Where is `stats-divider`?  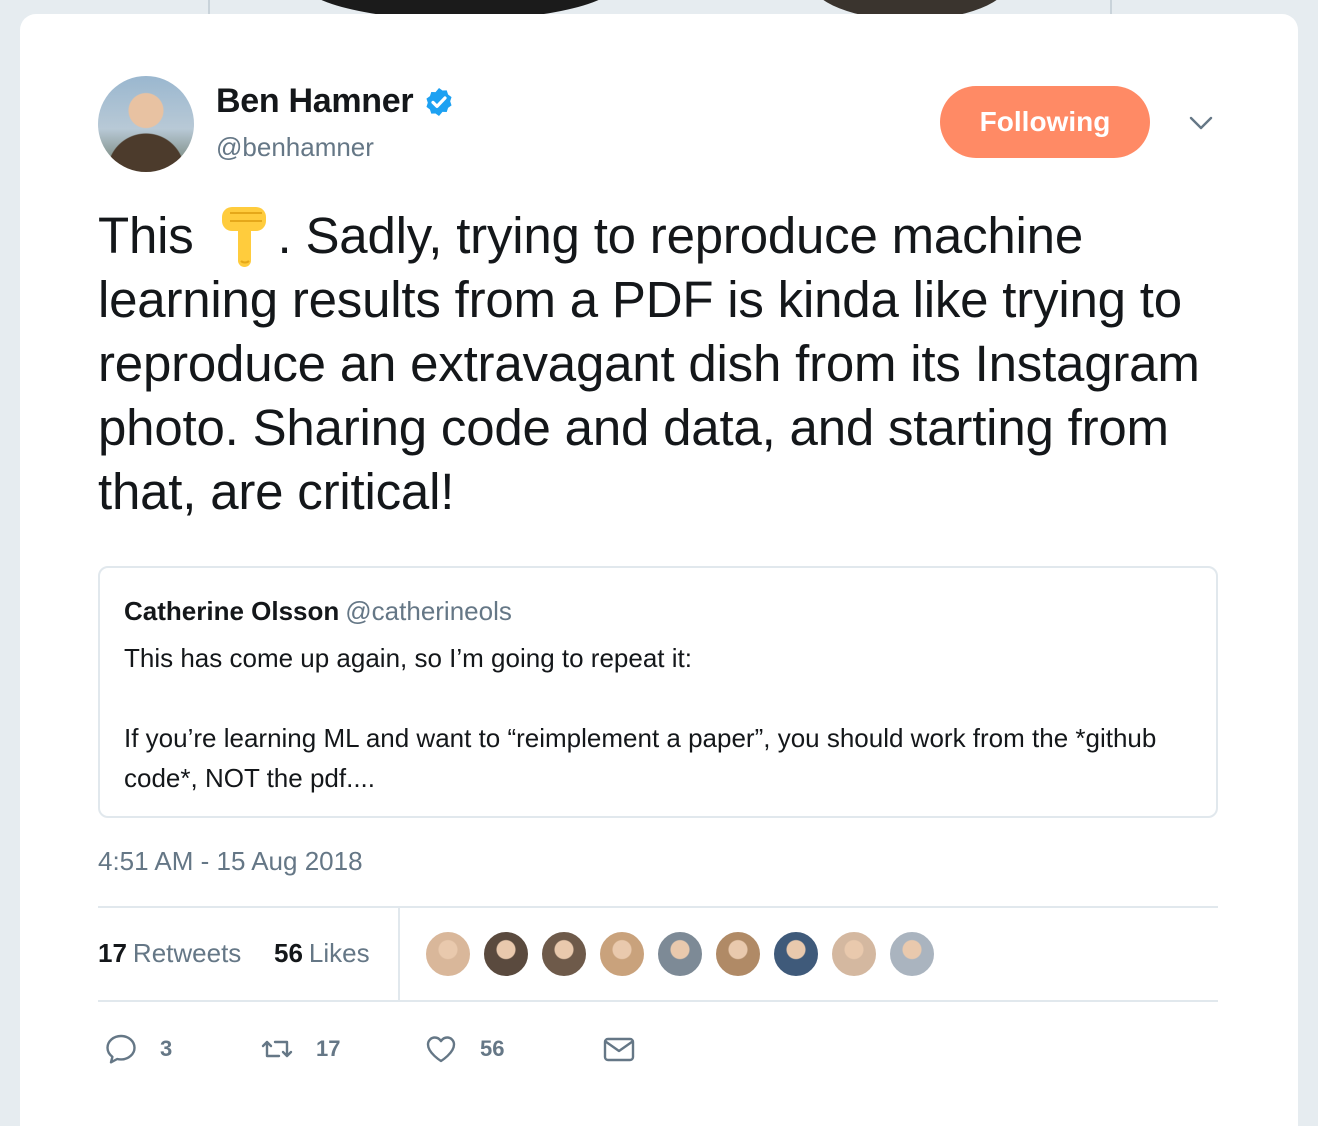
stats-divider is located at coordinates (399, 955).